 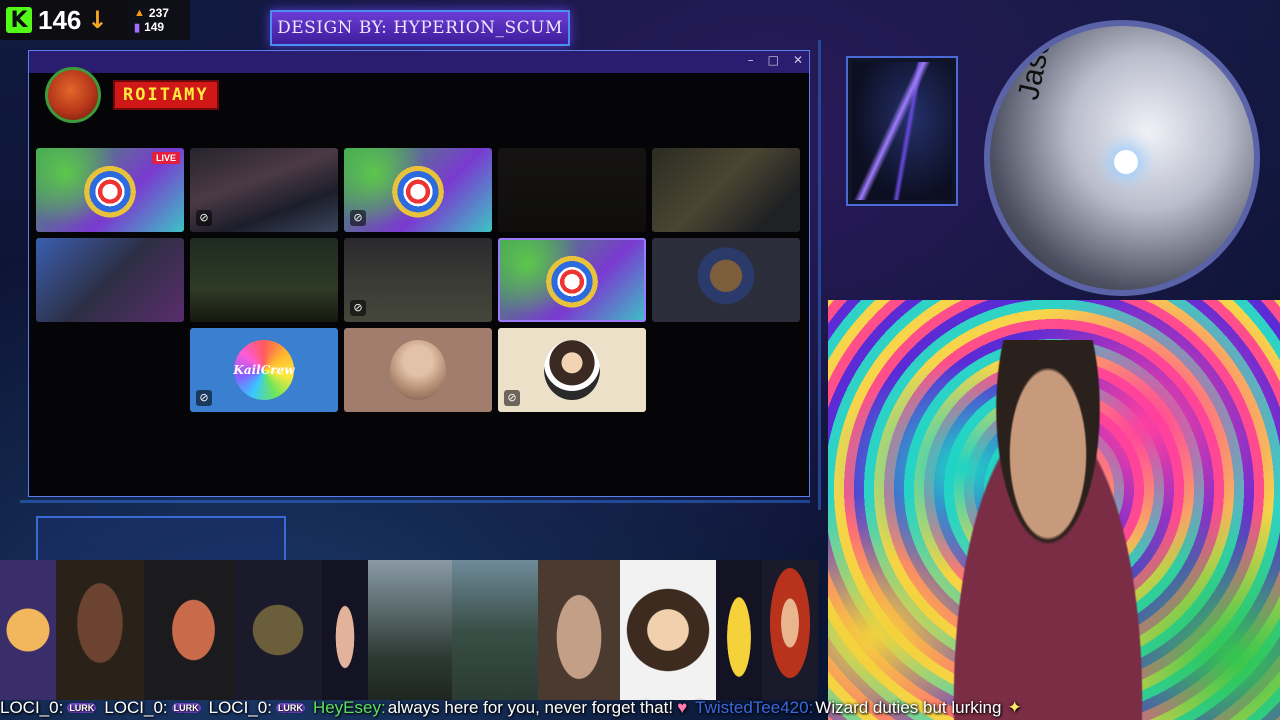 What do you see at coordinates (139, 13) in the screenshot?
I see `fire-icon: ▲` at bounding box center [139, 13].